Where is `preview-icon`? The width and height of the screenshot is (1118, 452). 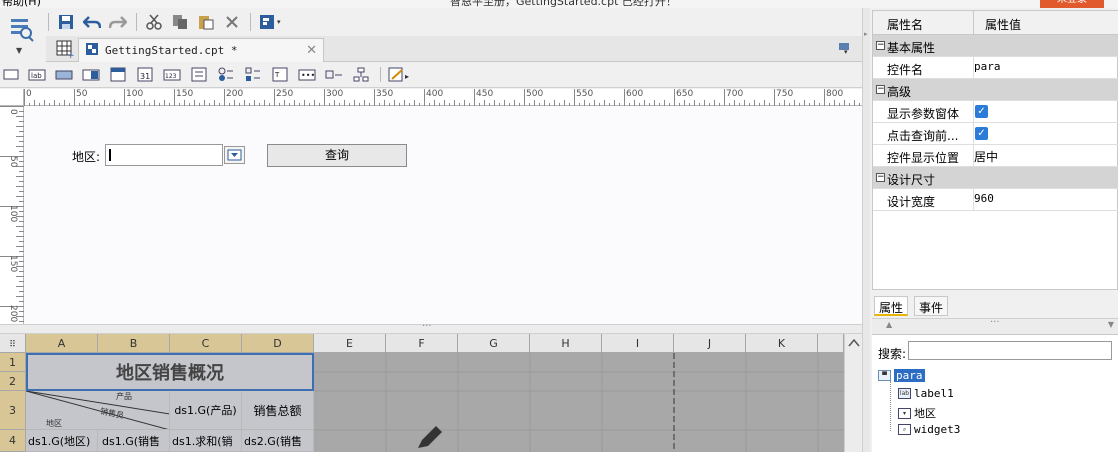
preview-icon is located at coordinates (22, 30).